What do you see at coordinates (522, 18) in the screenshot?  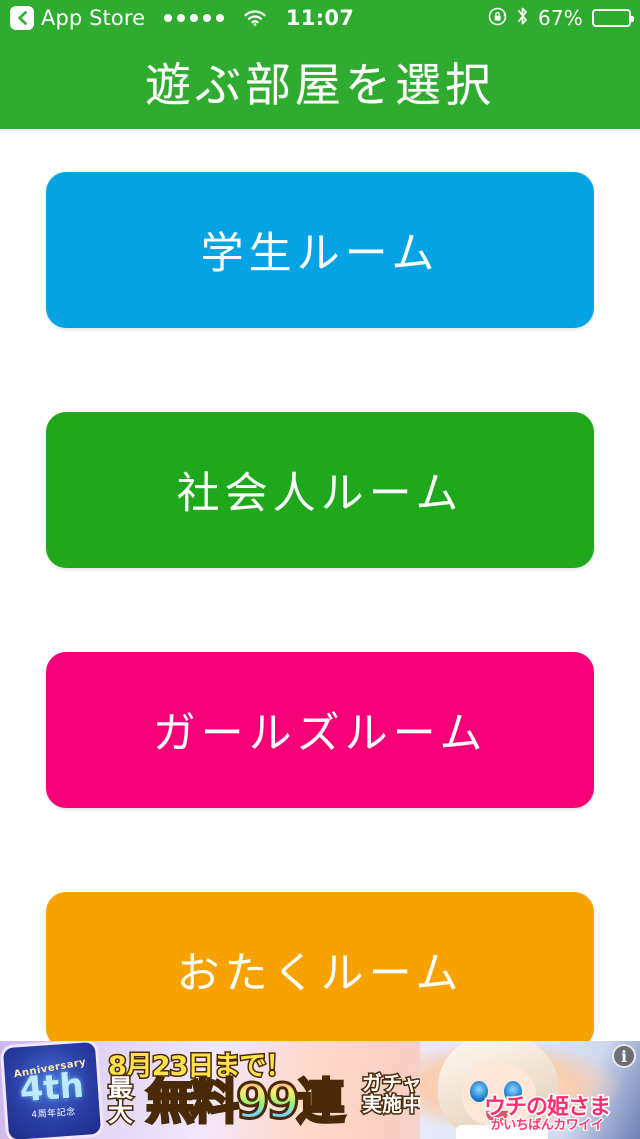 I see `bluetooth-icon` at bounding box center [522, 18].